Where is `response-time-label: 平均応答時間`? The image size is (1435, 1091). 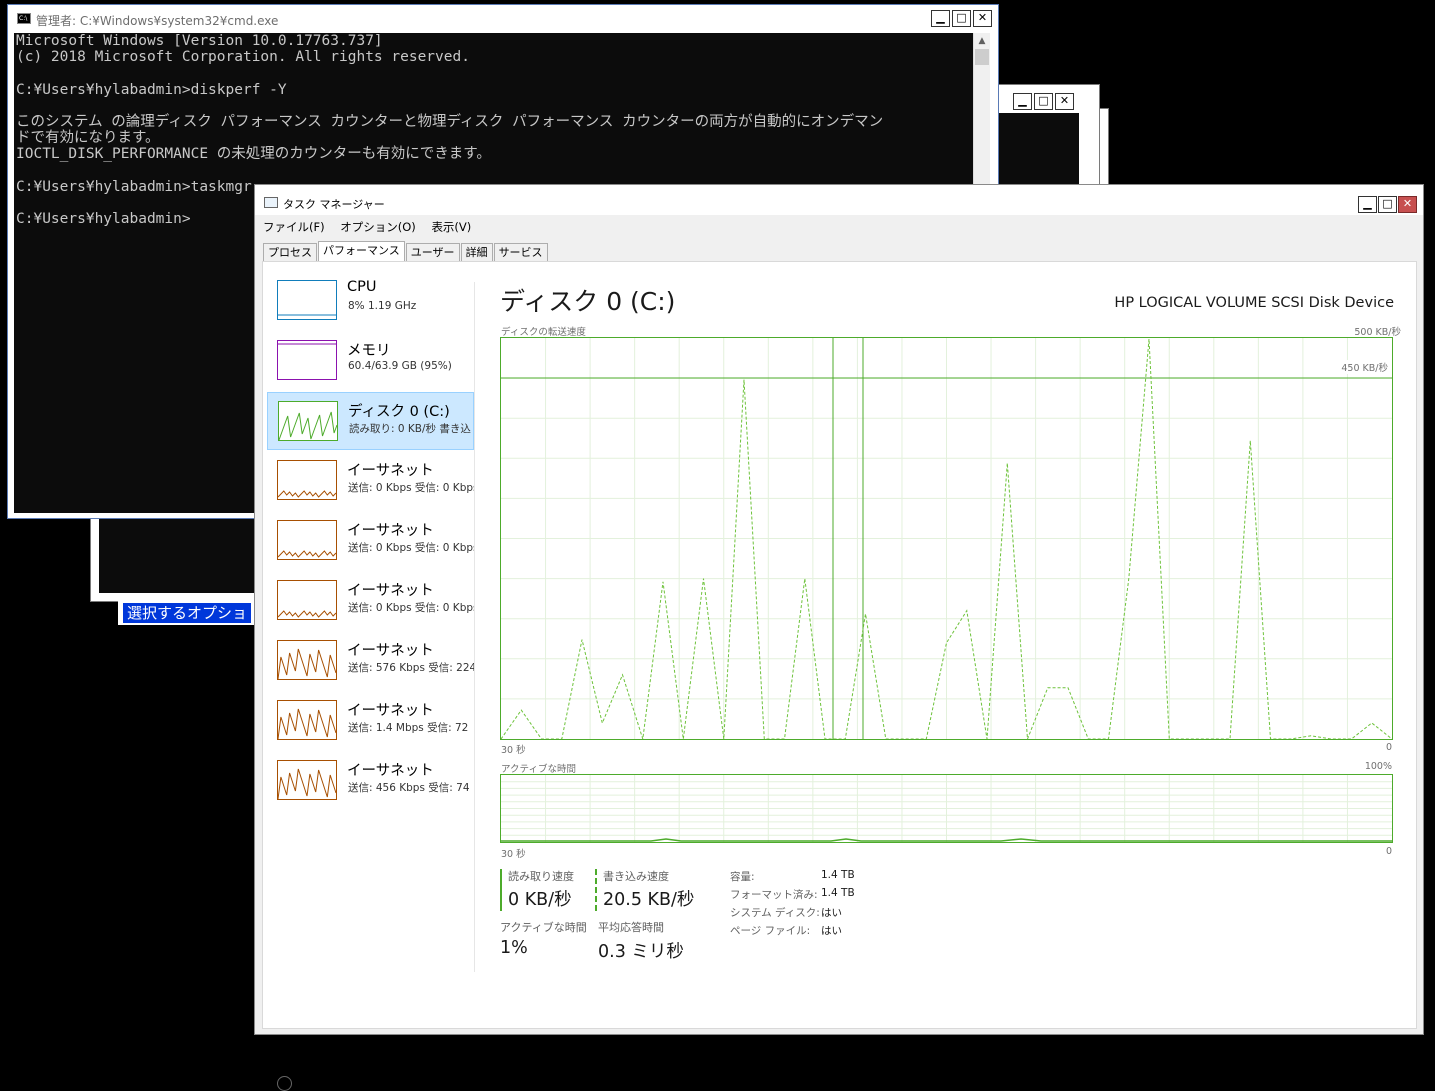 response-time-label: 平均応答時間 is located at coordinates (631, 927).